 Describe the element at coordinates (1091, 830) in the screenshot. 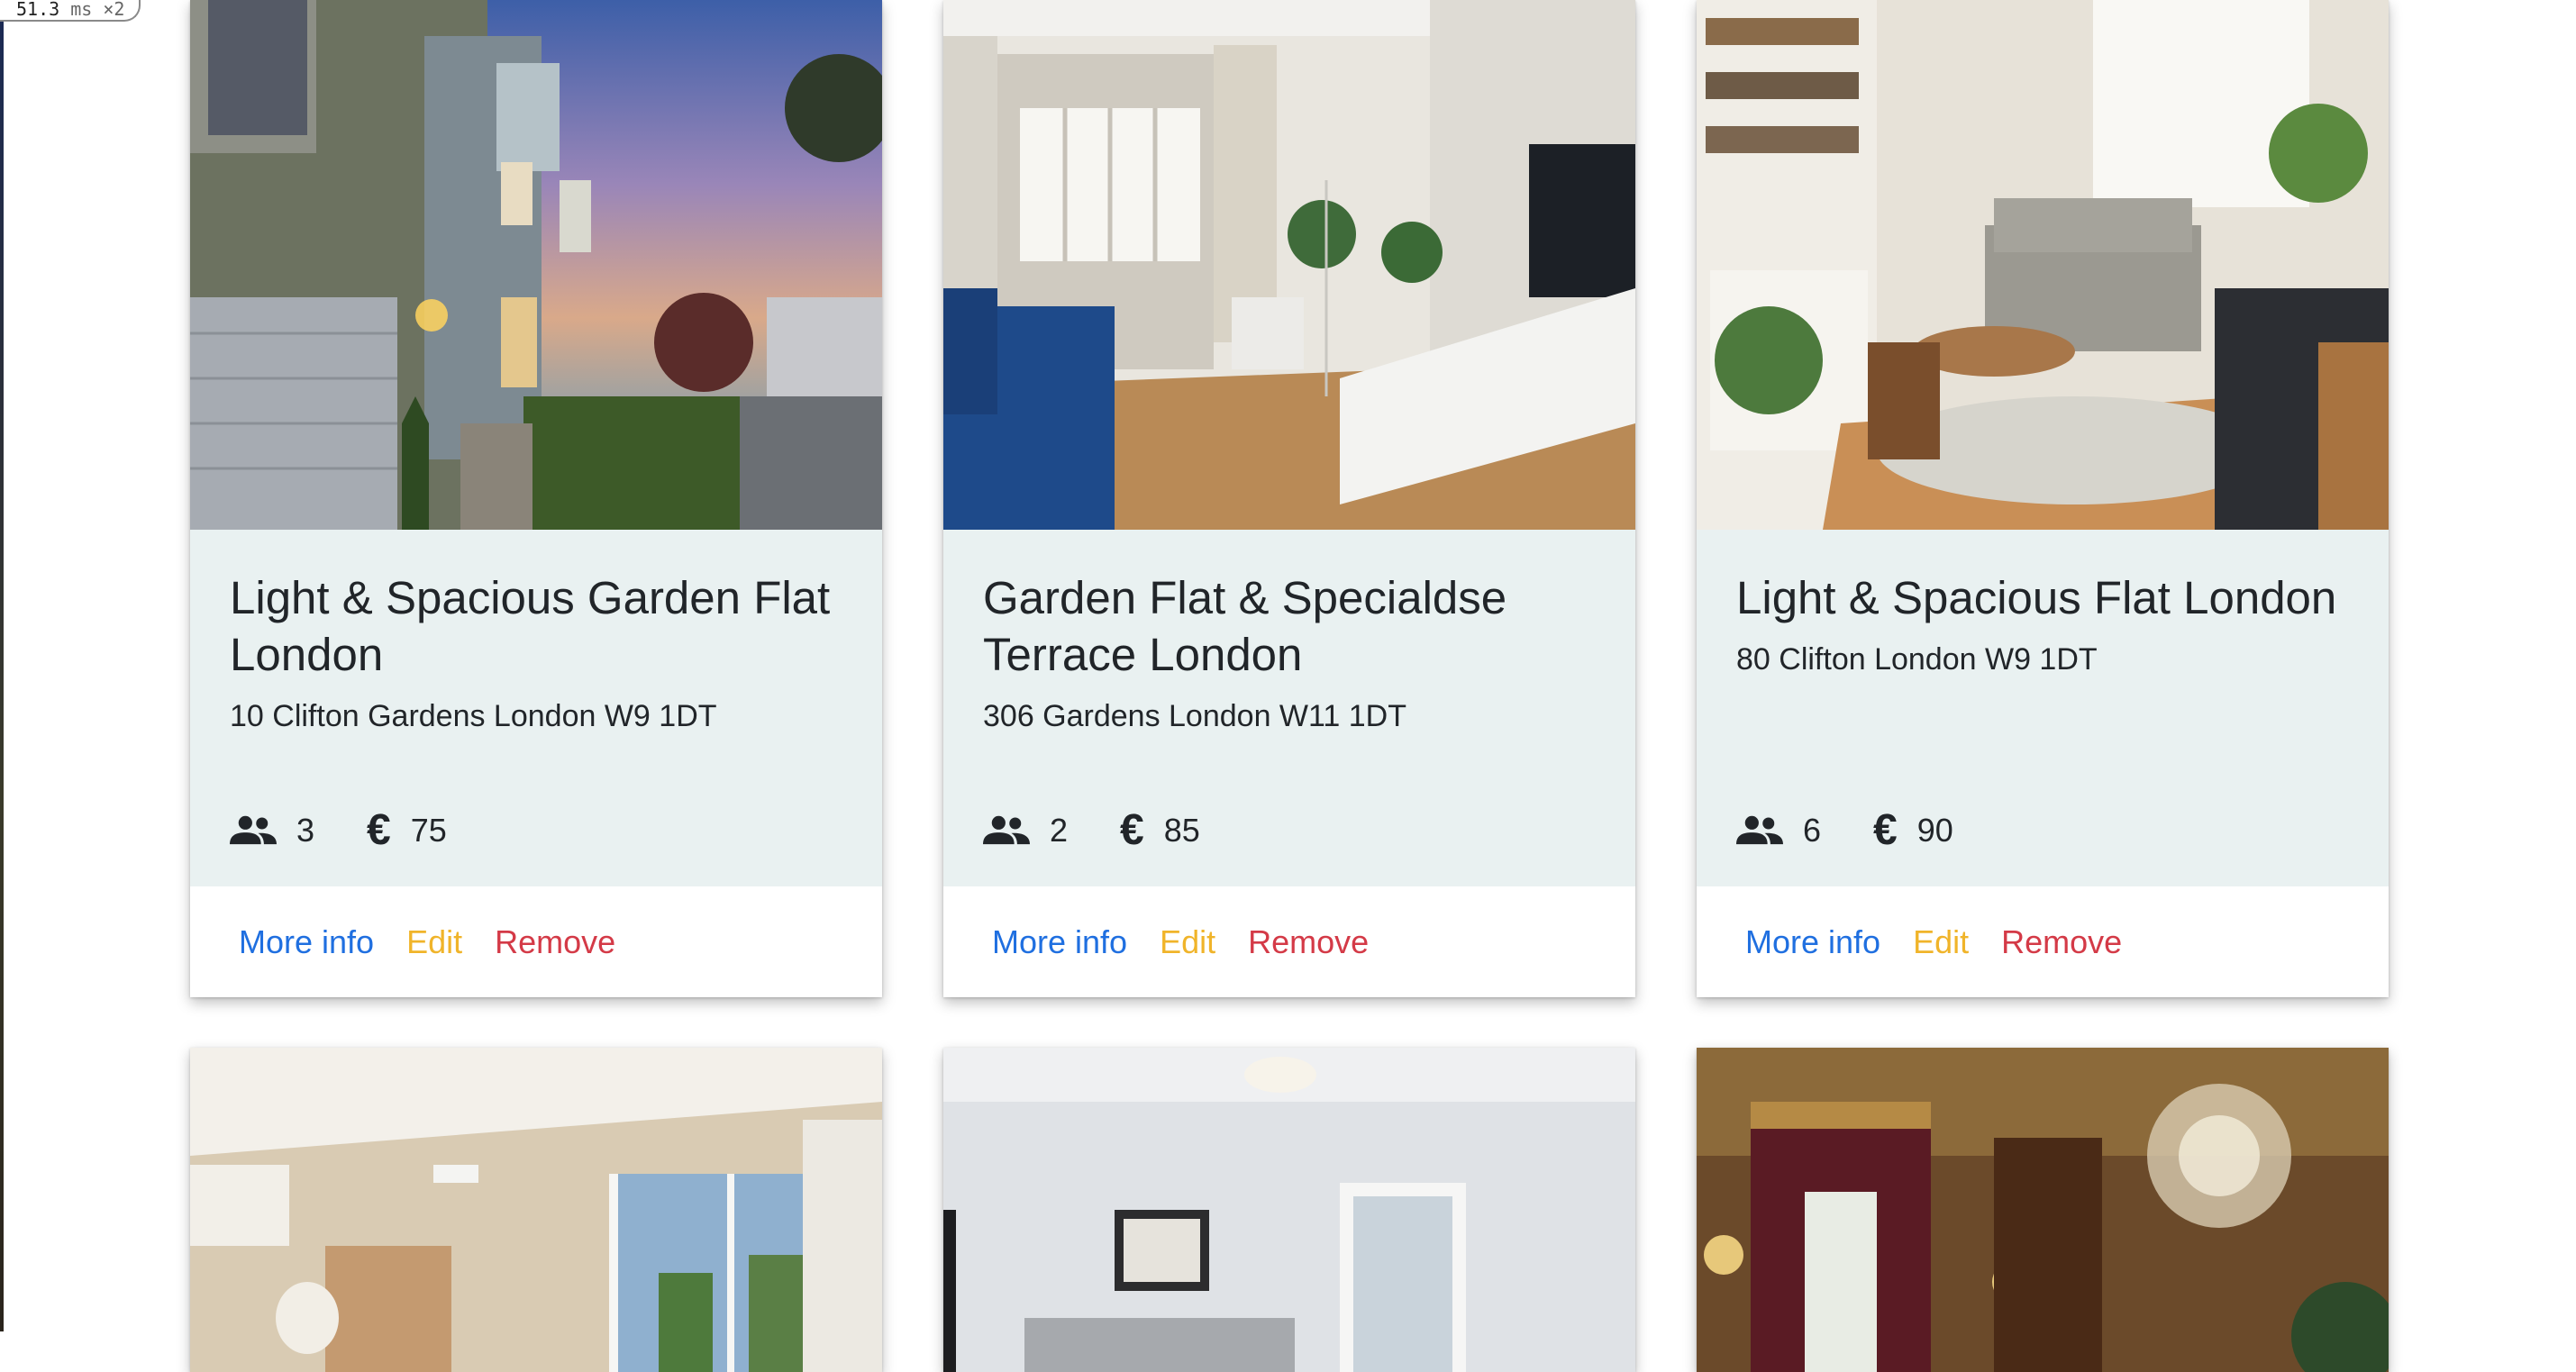

I see `listing-meta: 2 € 85` at that location.